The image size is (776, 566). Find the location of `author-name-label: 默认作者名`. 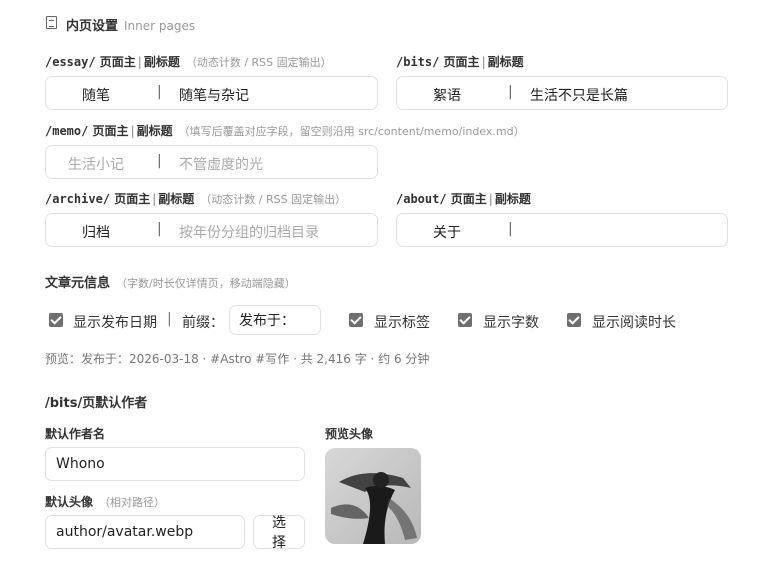

author-name-label: 默认作者名 is located at coordinates (75, 434).